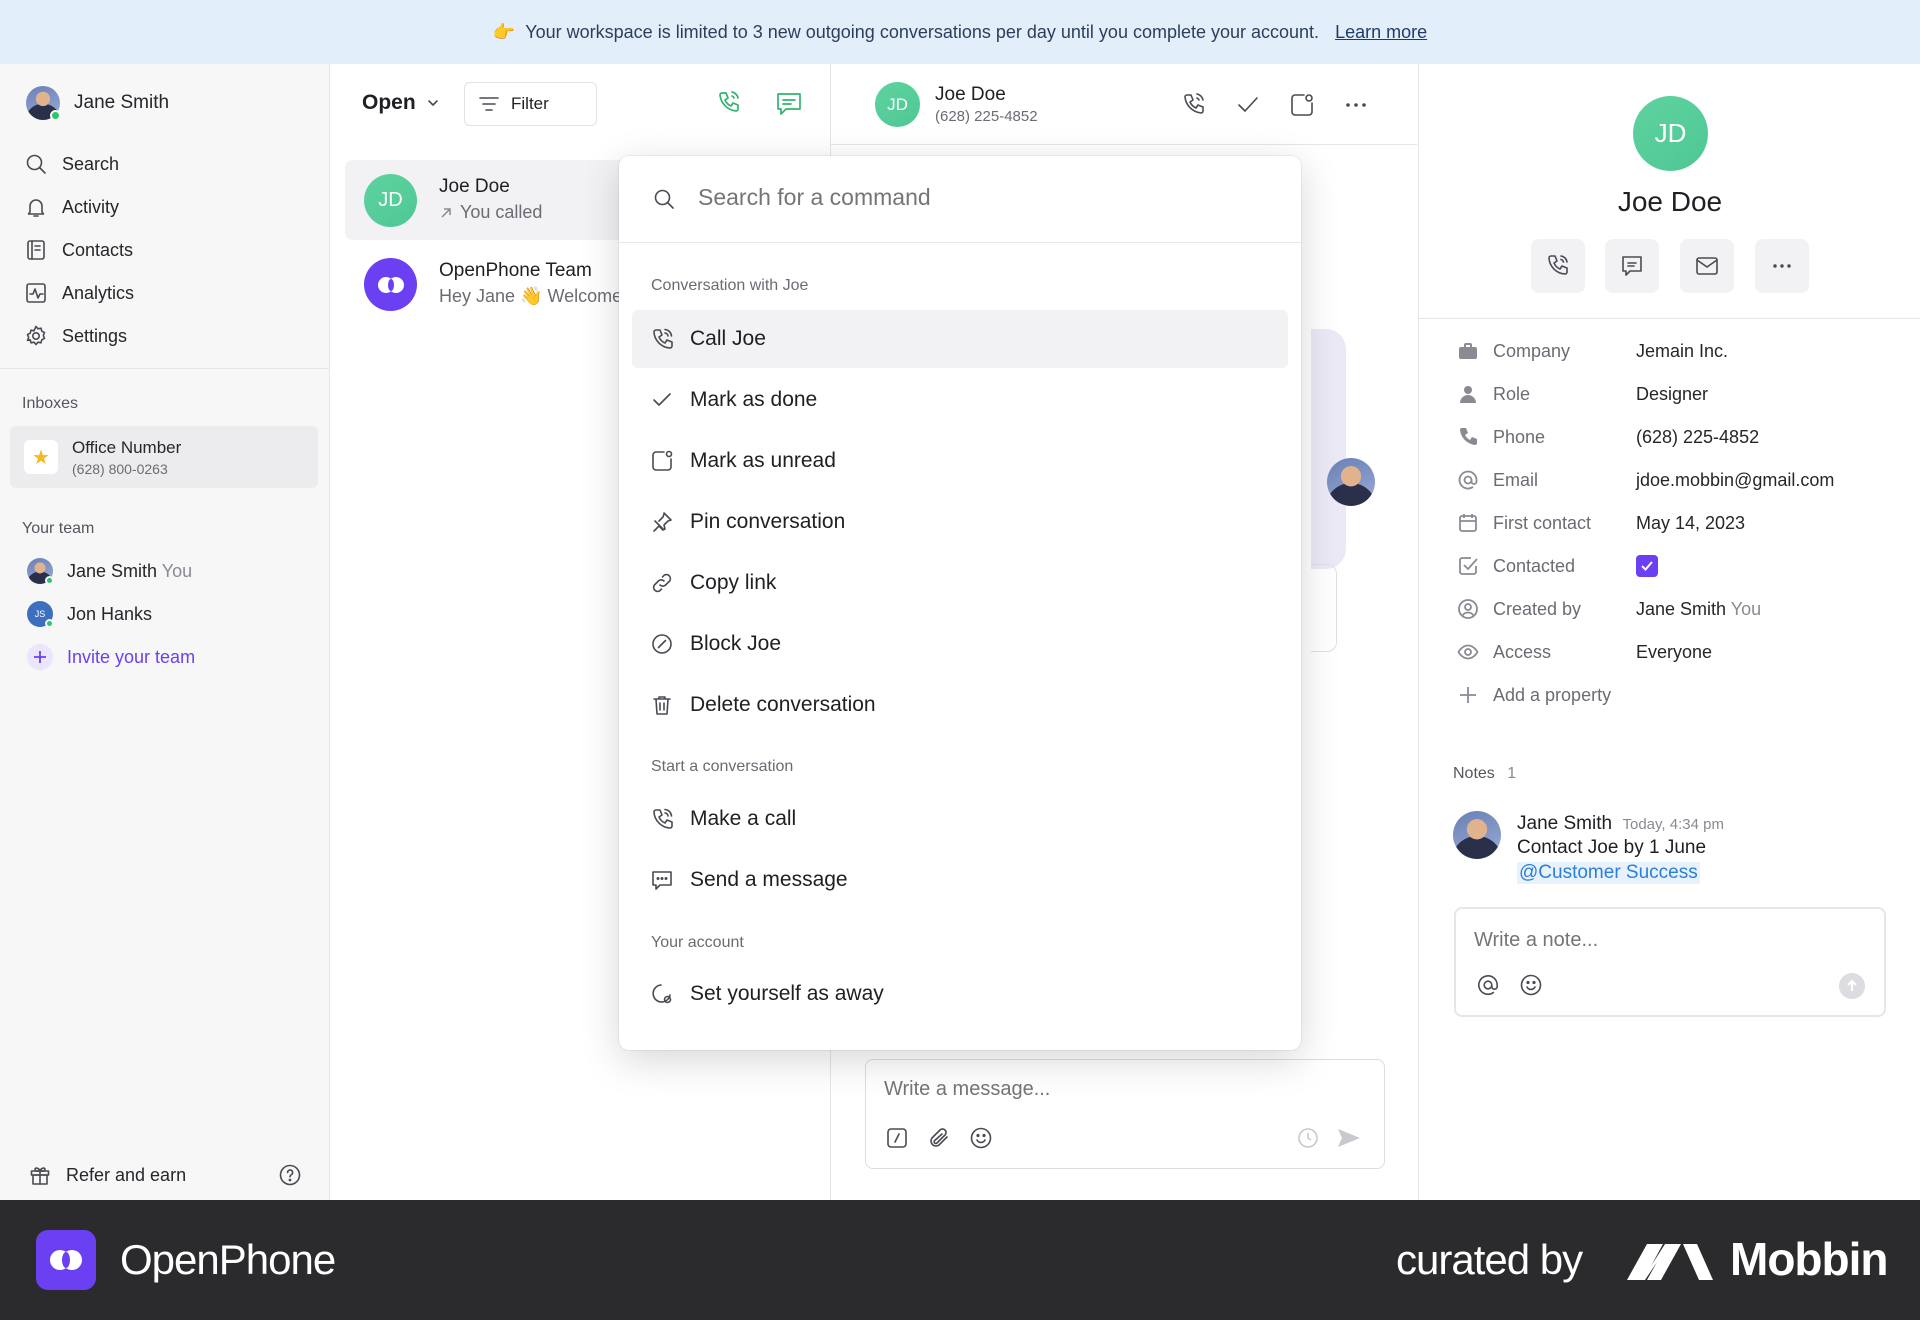 The width and height of the screenshot is (1920, 1320). What do you see at coordinates (1852, 986) in the screenshot?
I see `submit-note-icon` at bounding box center [1852, 986].